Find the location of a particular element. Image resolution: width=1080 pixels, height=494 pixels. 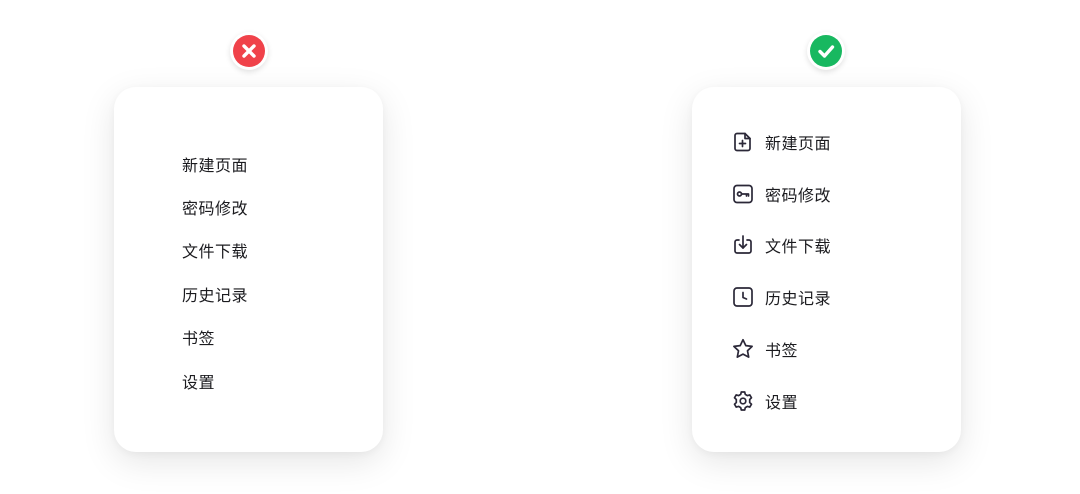

clock-icon is located at coordinates (743, 297).